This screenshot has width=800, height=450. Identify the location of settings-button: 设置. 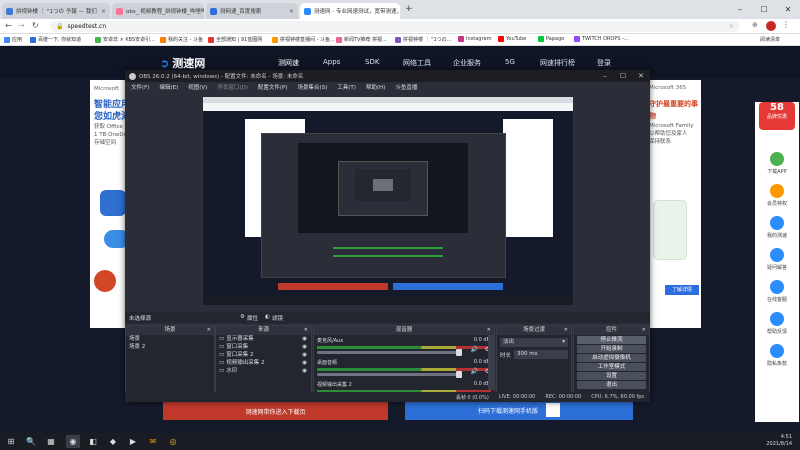
(611, 376).